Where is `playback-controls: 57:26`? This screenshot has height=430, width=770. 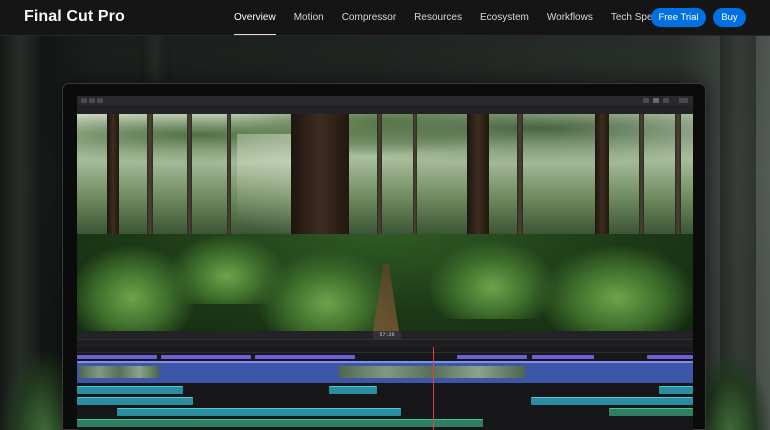
playback-controls: 57:26 is located at coordinates (385, 335).